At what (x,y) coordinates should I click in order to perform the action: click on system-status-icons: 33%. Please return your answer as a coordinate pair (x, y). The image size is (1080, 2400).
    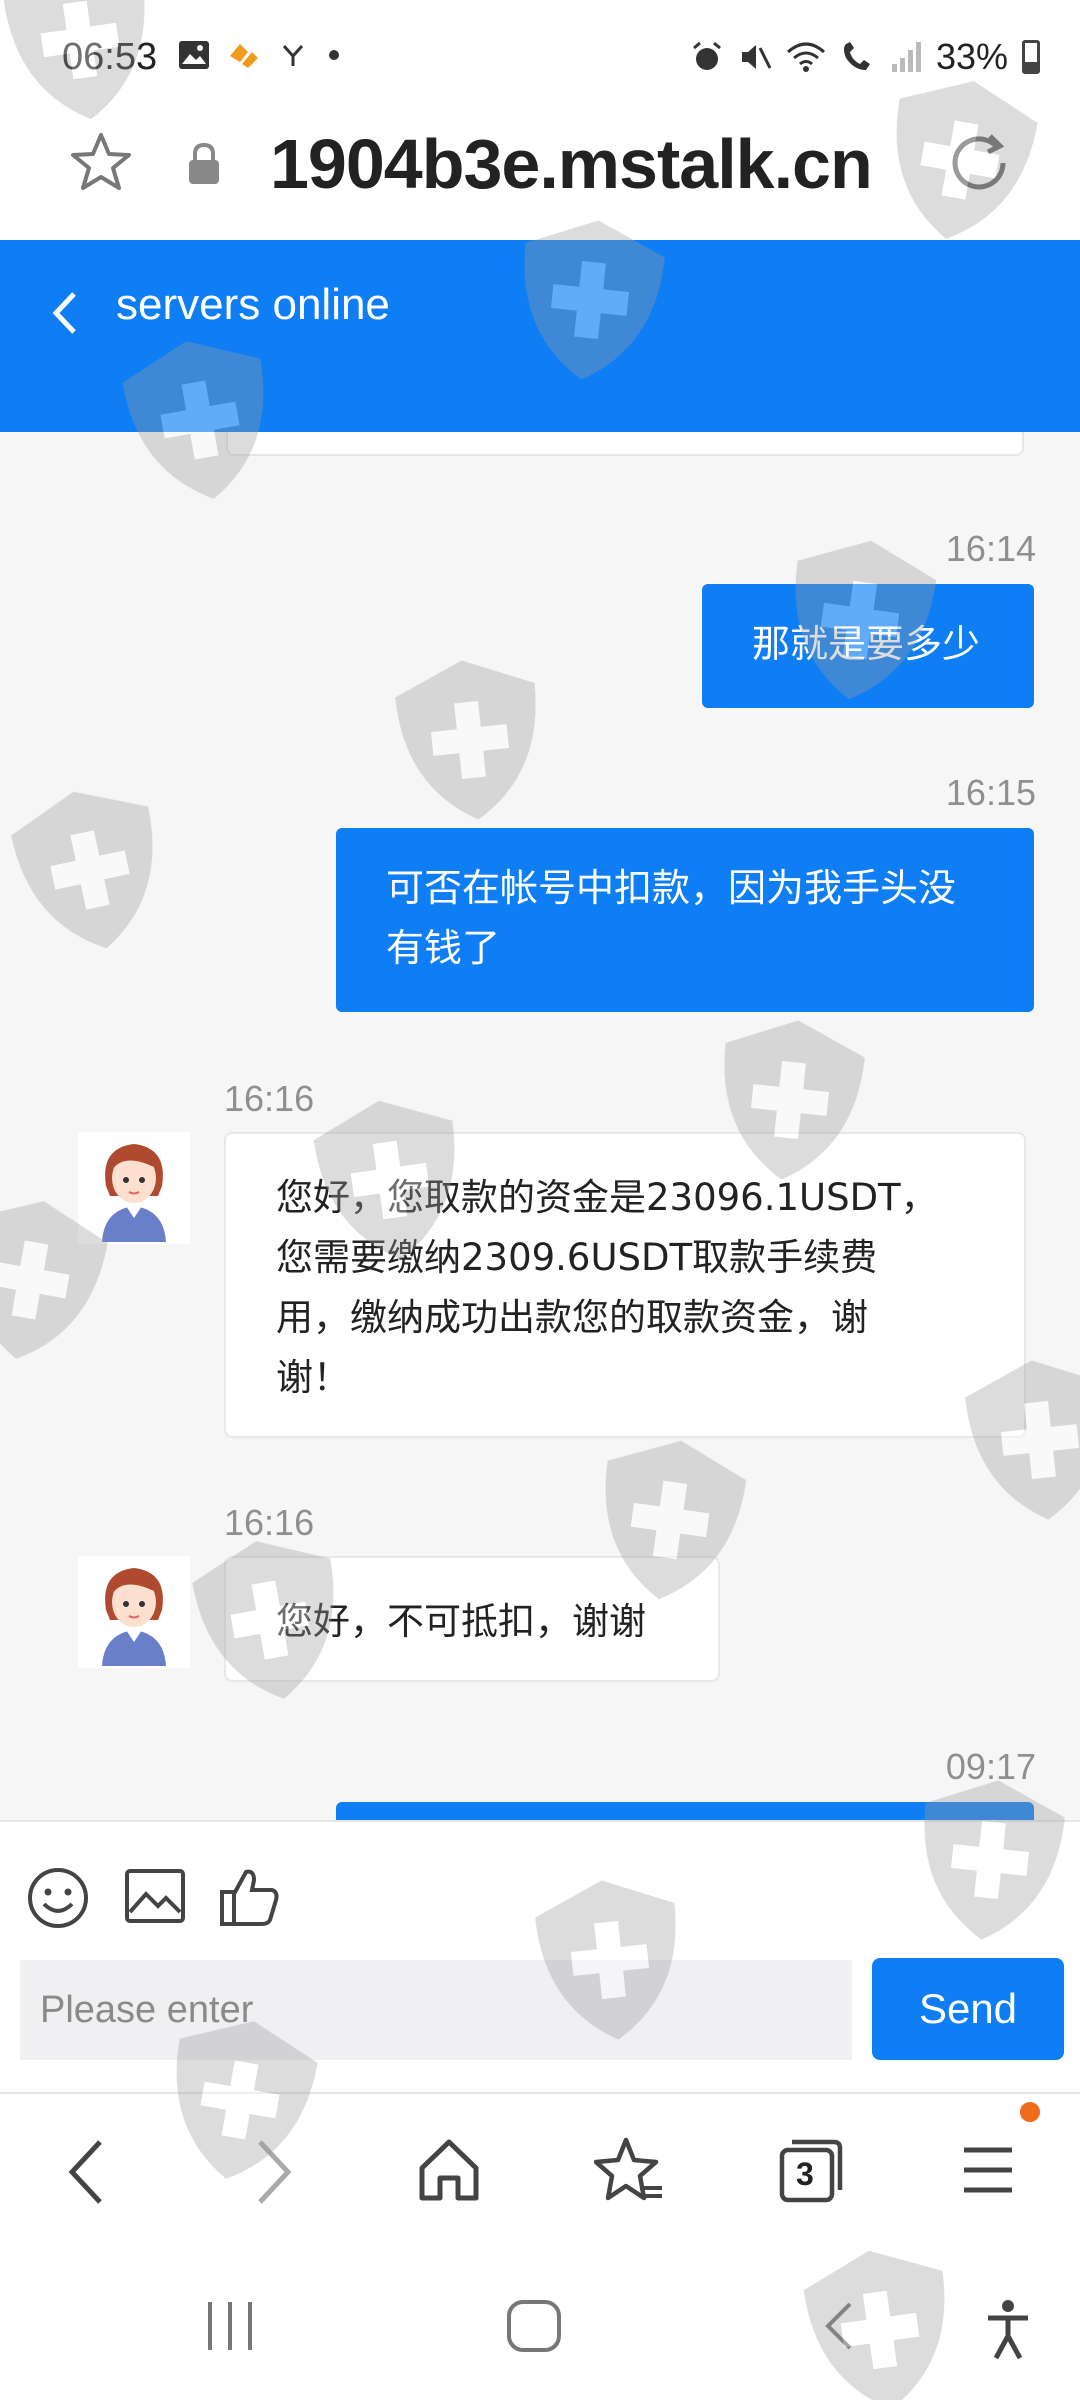
    Looking at the image, I should click on (865, 57).